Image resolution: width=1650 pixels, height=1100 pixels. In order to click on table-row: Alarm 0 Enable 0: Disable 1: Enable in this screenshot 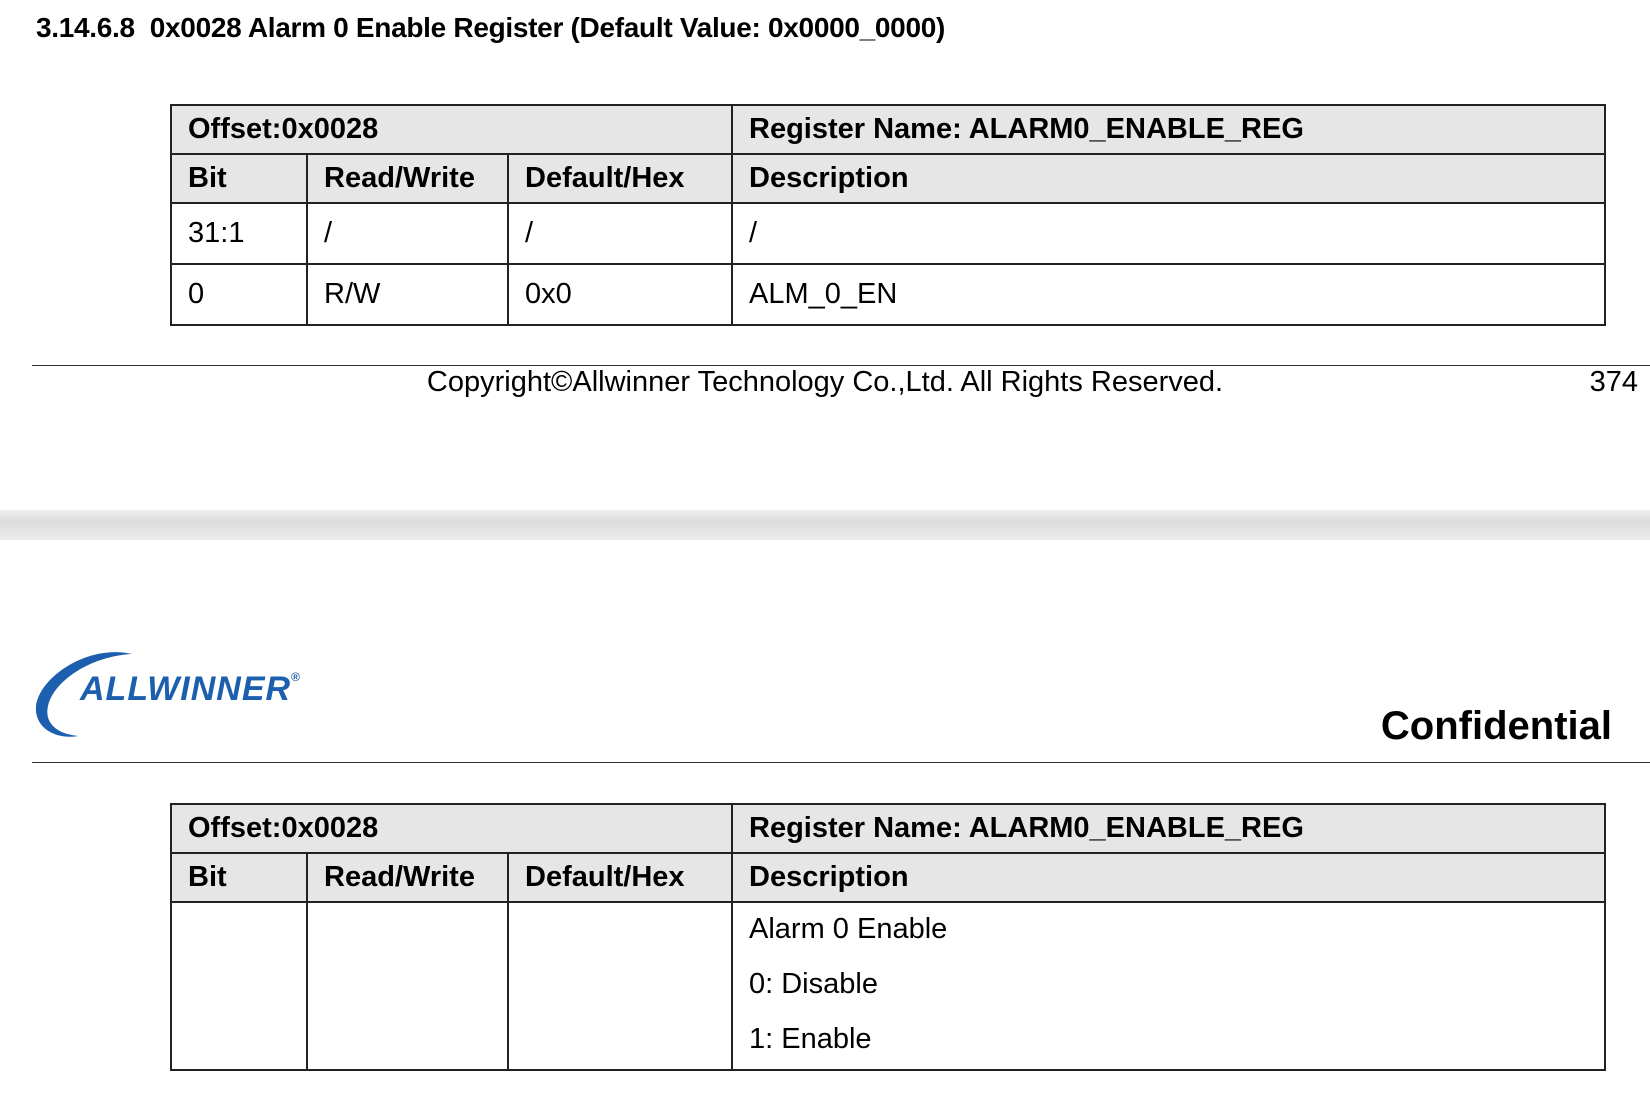, I will do `click(888, 986)`.